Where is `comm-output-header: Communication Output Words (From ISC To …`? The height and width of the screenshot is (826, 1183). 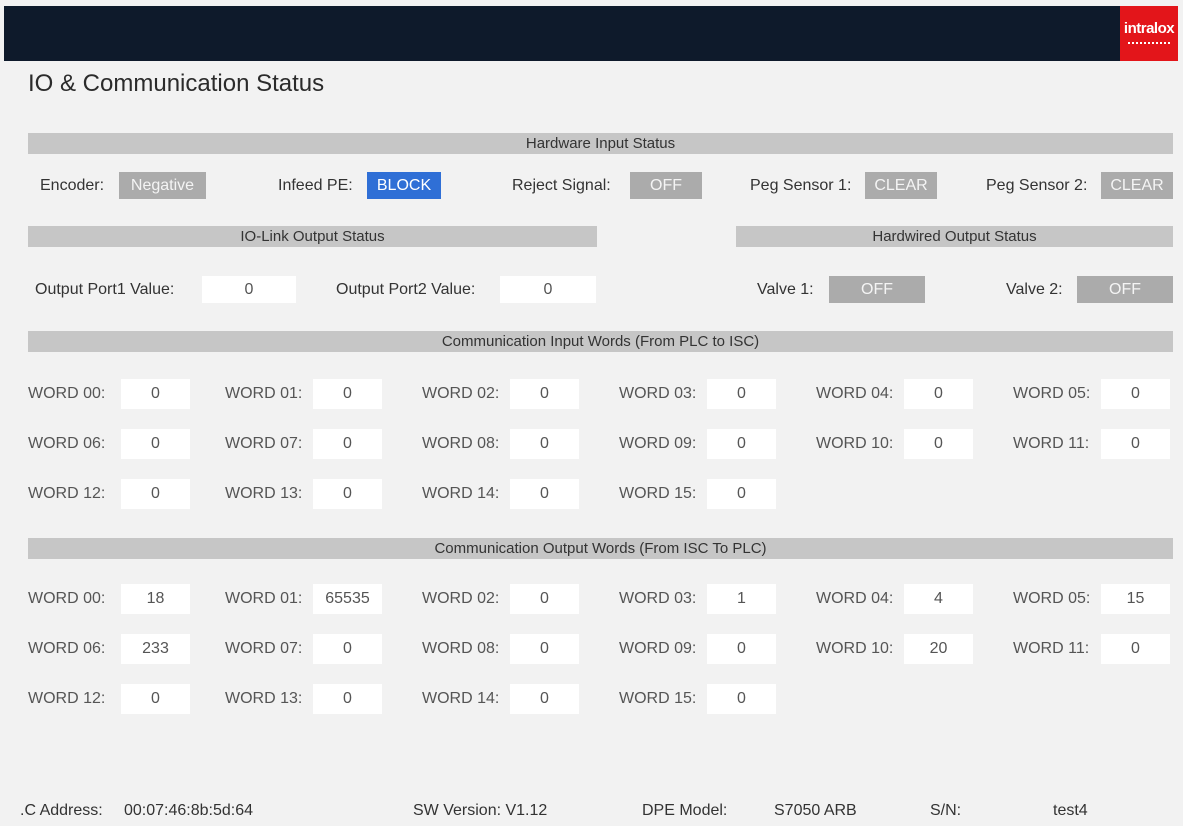
comm-output-header: Communication Output Words (From ISC To … is located at coordinates (600, 548).